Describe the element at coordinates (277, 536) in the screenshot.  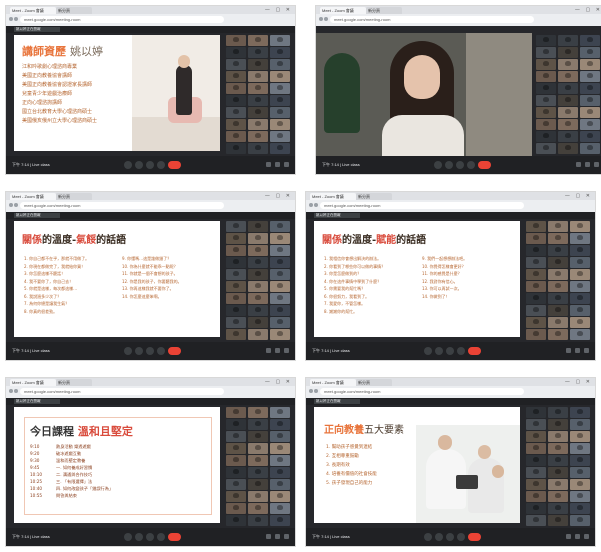
I see `people-icon` at that location.